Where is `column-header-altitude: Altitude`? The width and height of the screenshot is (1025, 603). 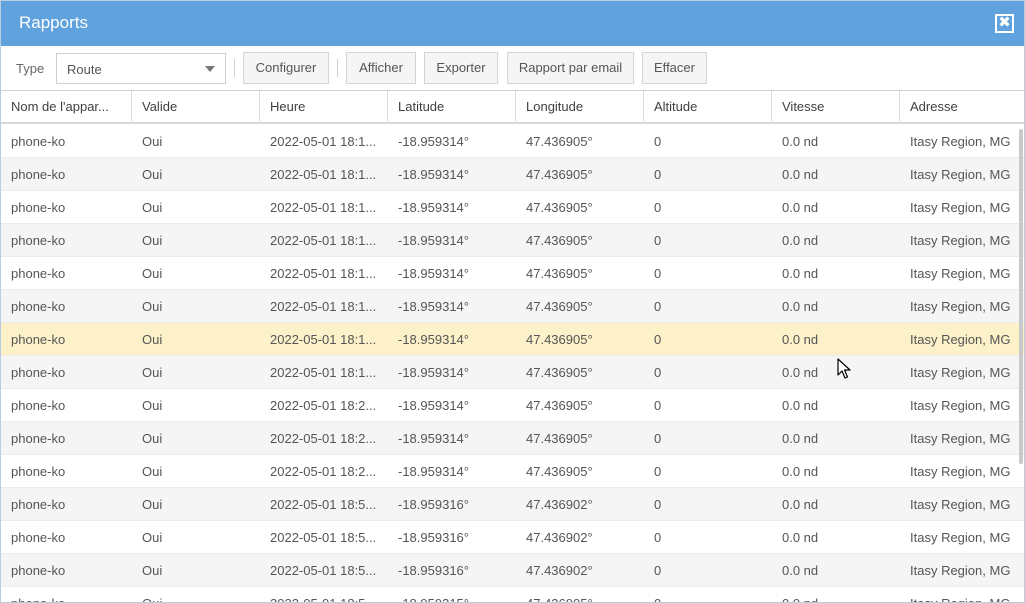
column-header-altitude: Altitude is located at coordinates (708, 107).